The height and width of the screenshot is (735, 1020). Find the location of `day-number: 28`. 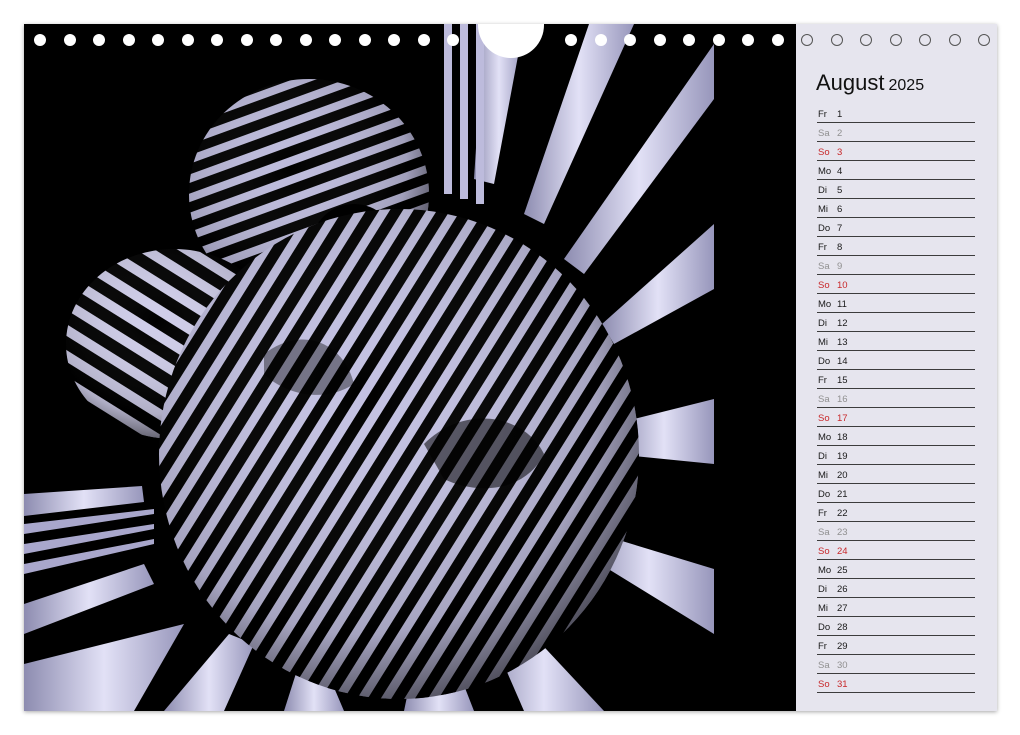

day-number: 28 is located at coordinates (842, 627).